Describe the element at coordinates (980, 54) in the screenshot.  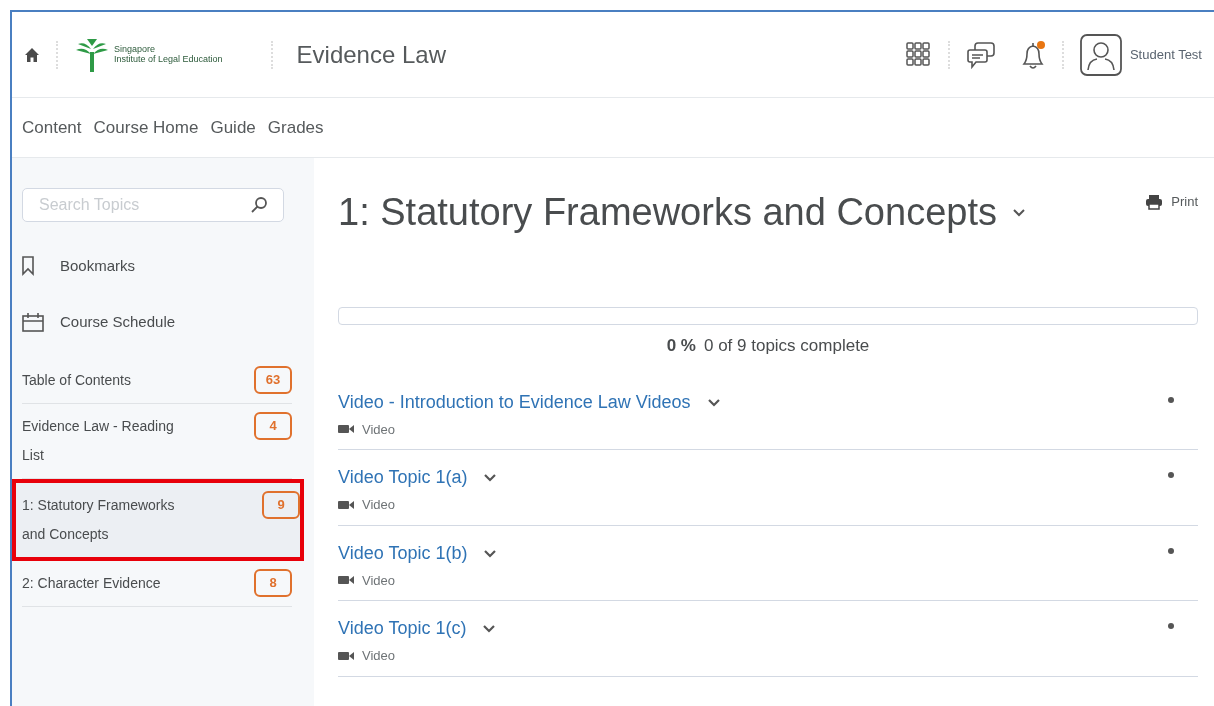
I see `chat-bubbles-icon` at that location.